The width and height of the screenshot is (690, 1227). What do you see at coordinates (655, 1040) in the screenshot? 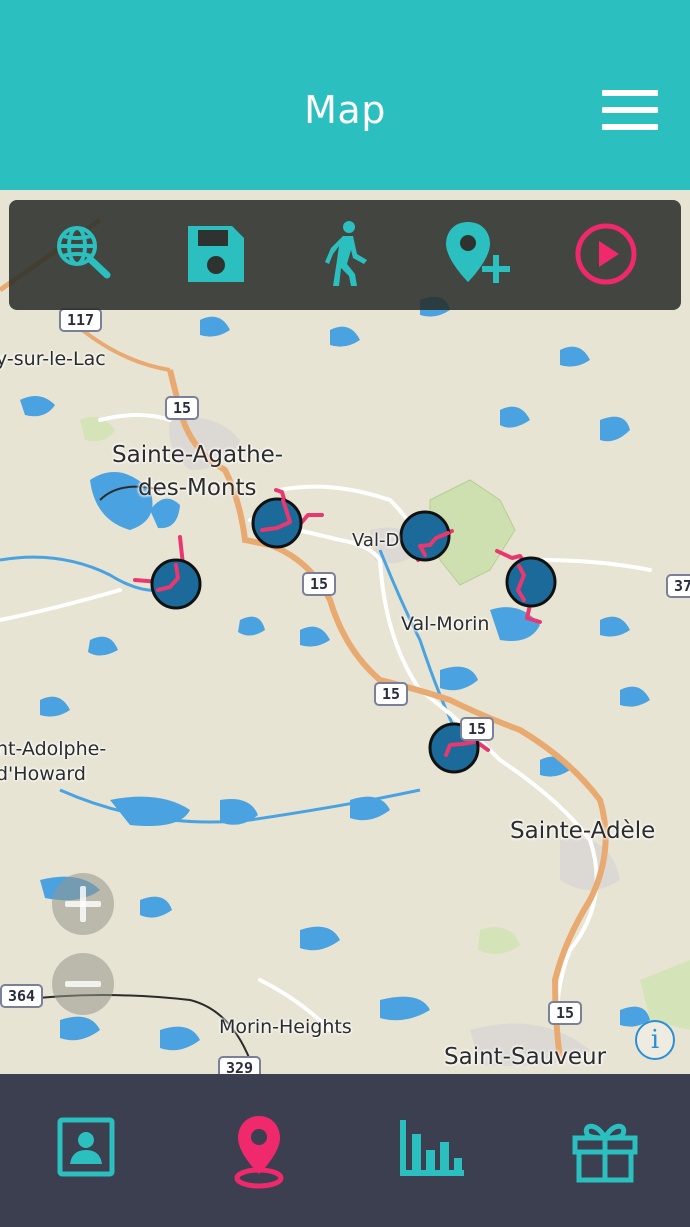
I see `info-icon: i` at bounding box center [655, 1040].